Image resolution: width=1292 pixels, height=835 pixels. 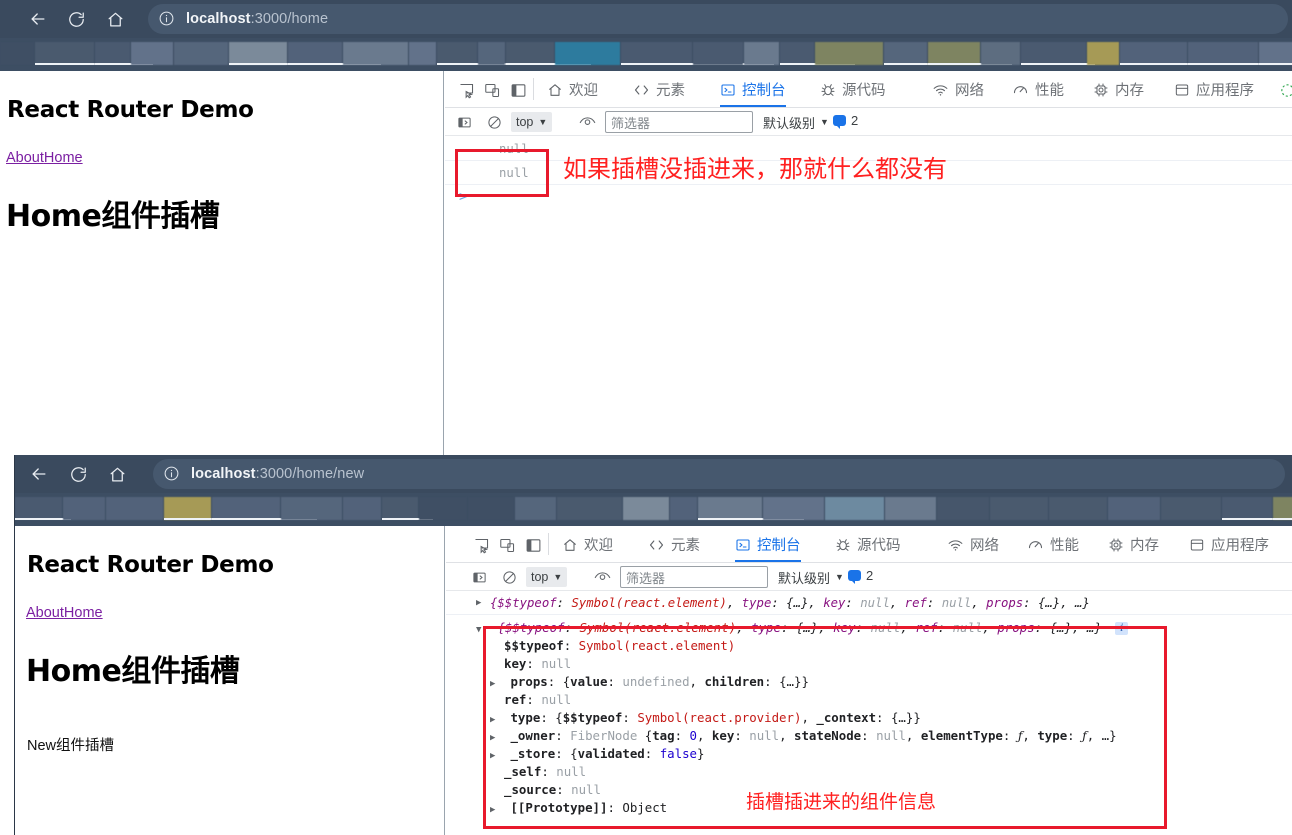 What do you see at coordinates (719, 474) in the screenshot?
I see `address-bar-2: localhost:3000/home/new` at bounding box center [719, 474].